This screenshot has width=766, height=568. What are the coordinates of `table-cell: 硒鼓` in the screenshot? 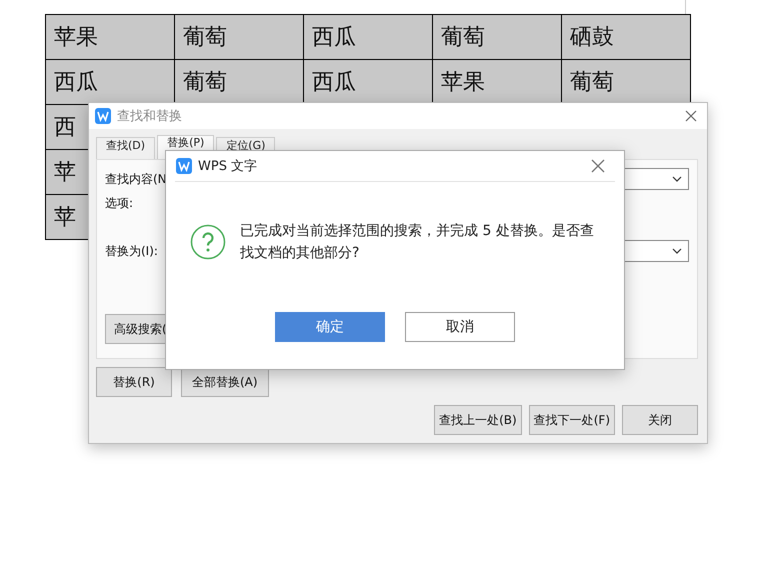 It's located at (626, 37).